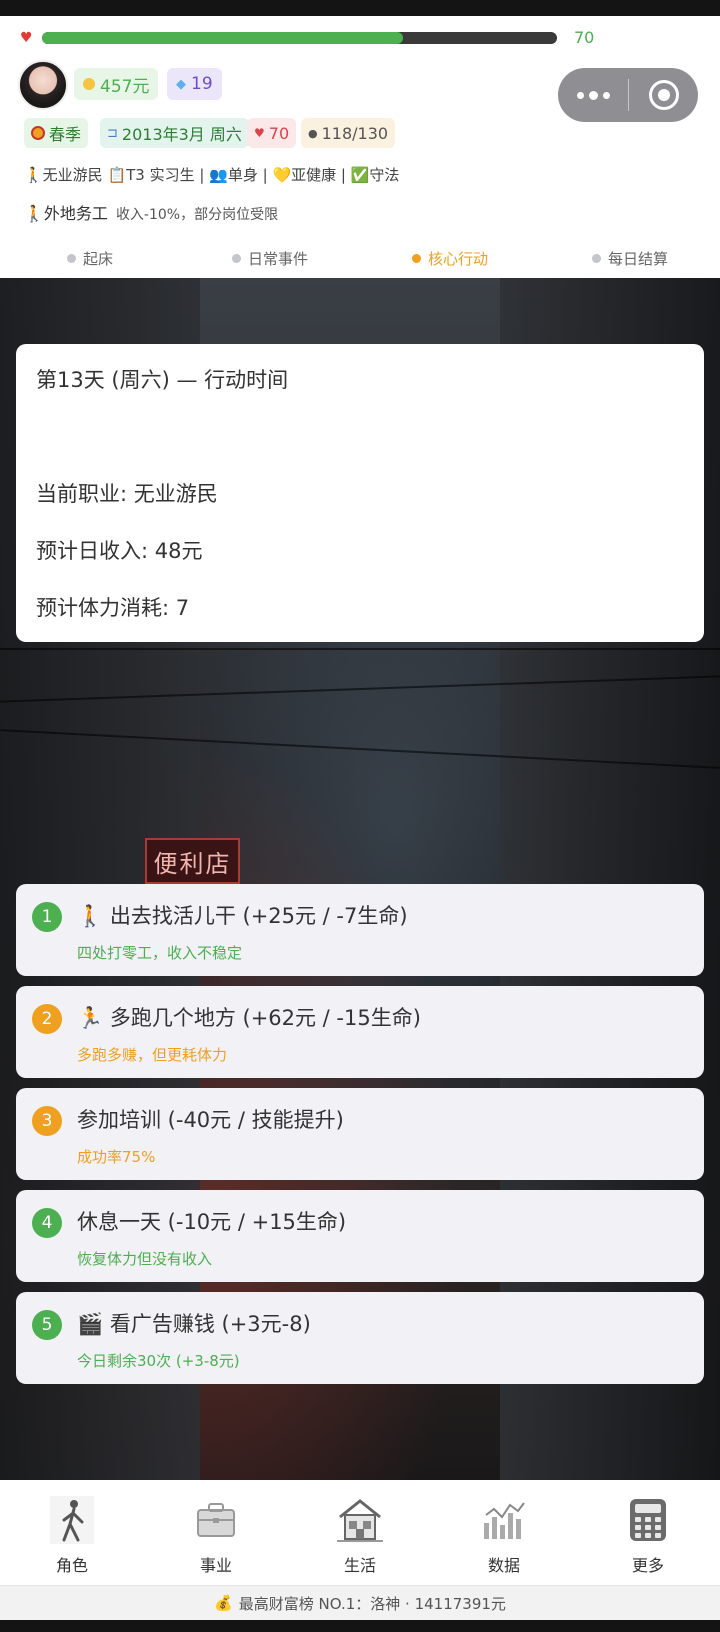 This screenshot has height=1632, width=720. What do you see at coordinates (197, 215) in the screenshot?
I see `migrant-note: 收入-10%，部分岗位受限` at bounding box center [197, 215].